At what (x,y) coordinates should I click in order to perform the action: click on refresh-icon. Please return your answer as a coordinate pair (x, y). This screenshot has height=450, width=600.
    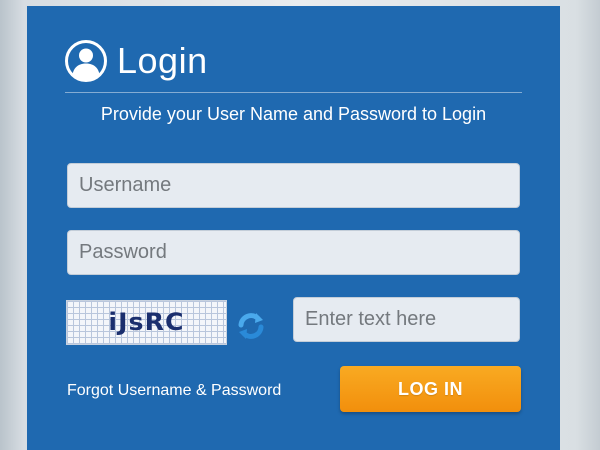
    Looking at the image, I should click on (251, 326).